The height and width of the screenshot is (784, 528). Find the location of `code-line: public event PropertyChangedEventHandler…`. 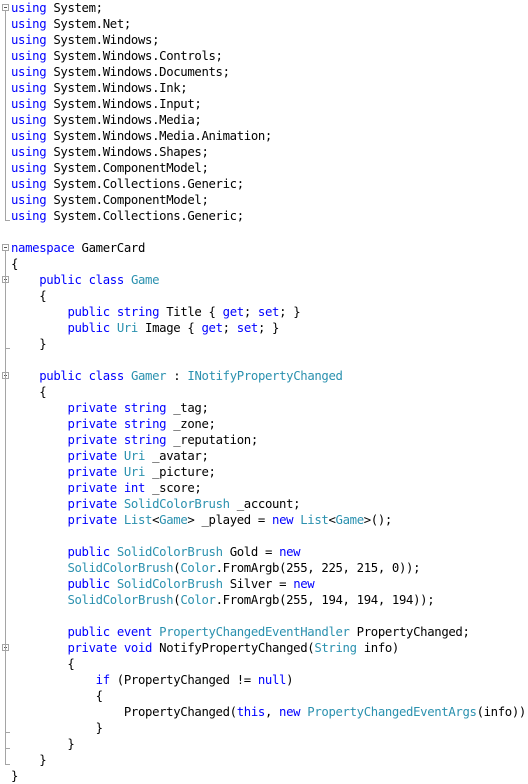

code-line: public event PropertyChangedEventHandler… is located at coordinates (269, 632).